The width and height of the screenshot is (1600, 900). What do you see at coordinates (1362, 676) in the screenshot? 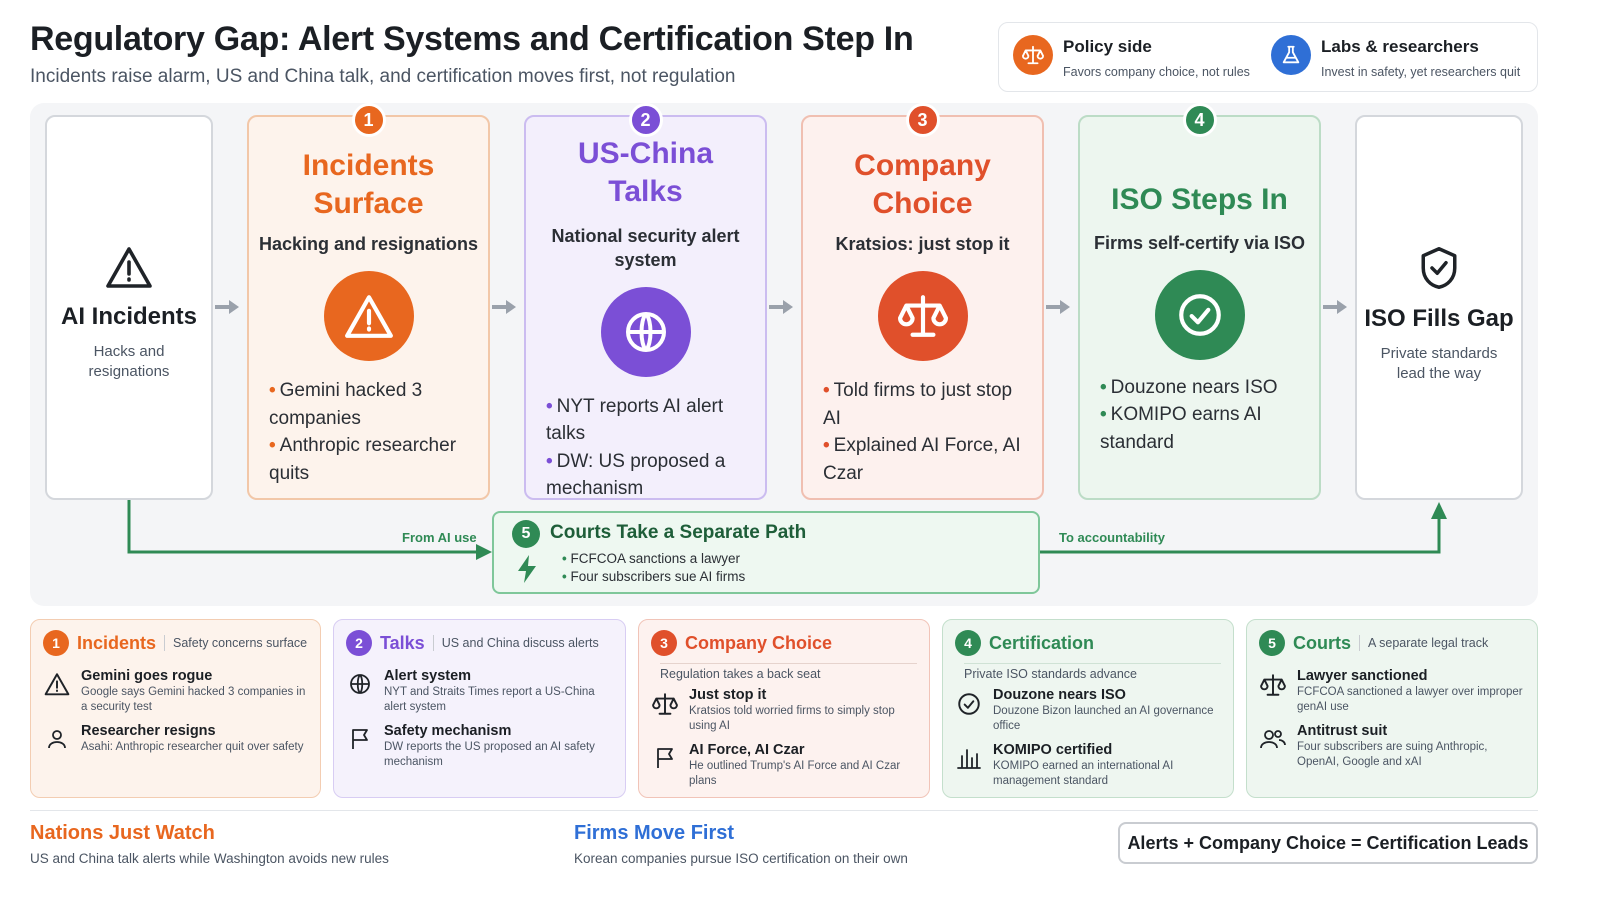
I see `item-title: Lawyer sanctioned` at bounding box center [1362, 676].